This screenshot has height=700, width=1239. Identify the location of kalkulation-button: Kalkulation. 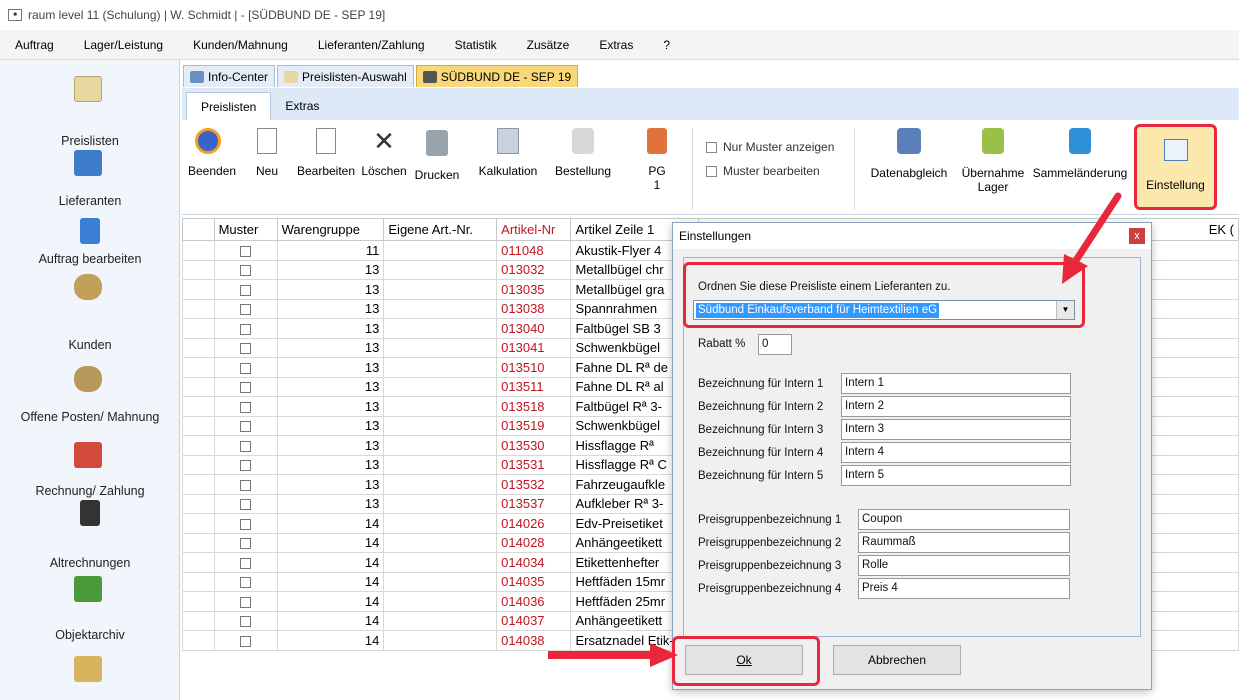
(508, 153).